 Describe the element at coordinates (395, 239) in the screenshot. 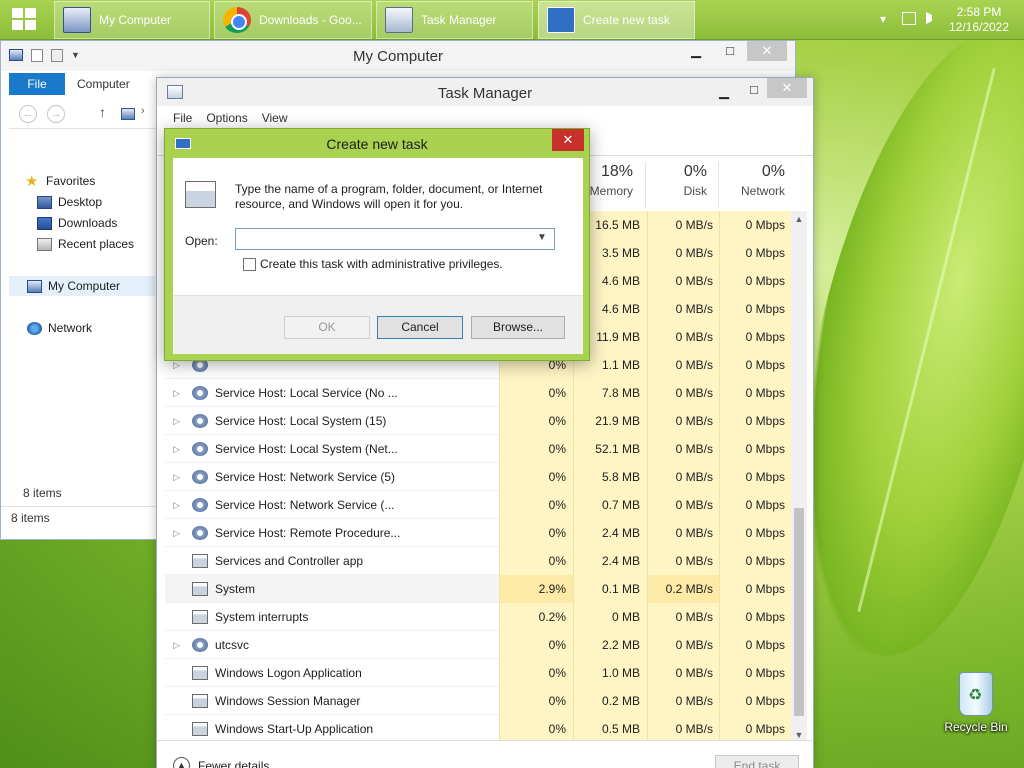

I see `open-input` at that location.